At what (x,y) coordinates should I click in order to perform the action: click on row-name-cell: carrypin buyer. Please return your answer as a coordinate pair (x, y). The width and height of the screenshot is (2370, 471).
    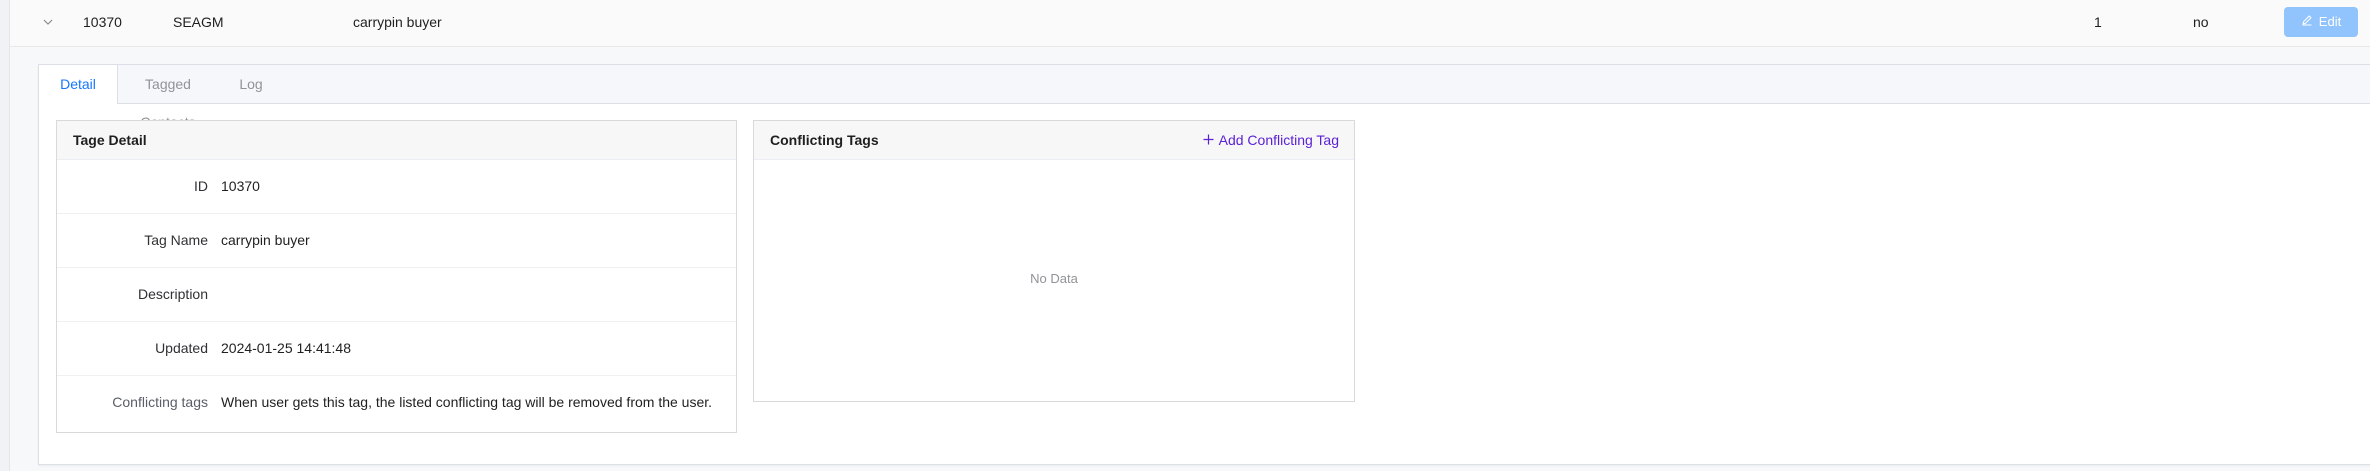
    Looking at the image, I should click on (397, 22).